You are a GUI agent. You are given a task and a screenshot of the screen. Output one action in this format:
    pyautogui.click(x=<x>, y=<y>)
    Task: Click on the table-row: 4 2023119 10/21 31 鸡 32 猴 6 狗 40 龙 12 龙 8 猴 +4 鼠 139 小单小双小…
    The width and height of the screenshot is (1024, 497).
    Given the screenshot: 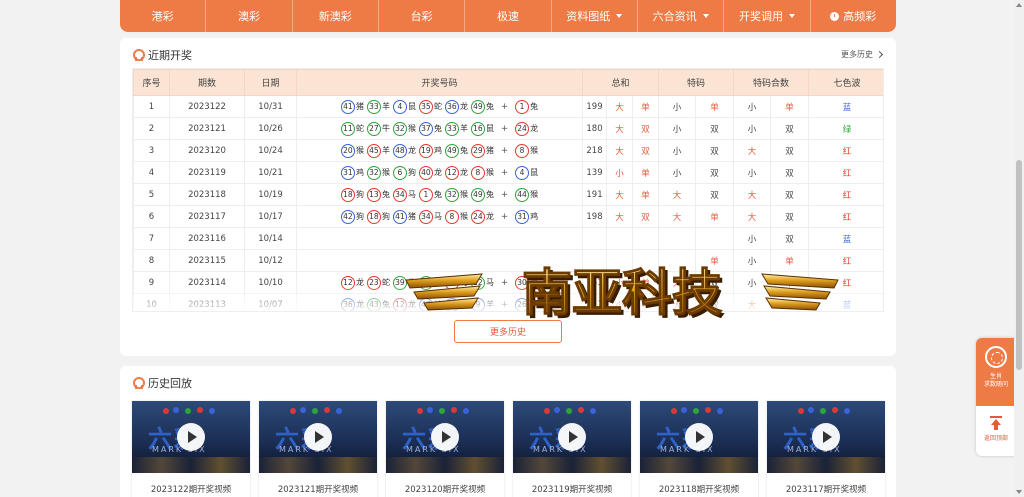 What is the action you would take?
    pyautogui.click(x=508, y=172)
    